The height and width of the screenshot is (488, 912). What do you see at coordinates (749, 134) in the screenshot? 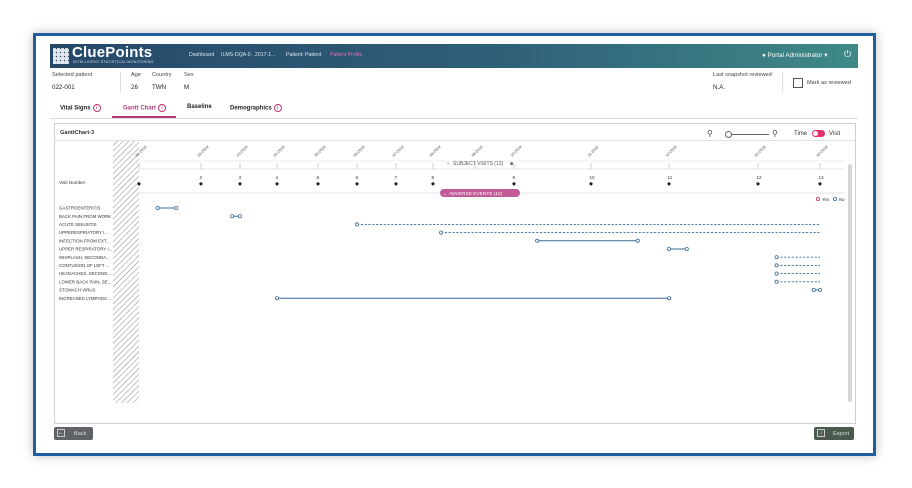
I see `zoom-slider-track` at bounding box center [749, 134].